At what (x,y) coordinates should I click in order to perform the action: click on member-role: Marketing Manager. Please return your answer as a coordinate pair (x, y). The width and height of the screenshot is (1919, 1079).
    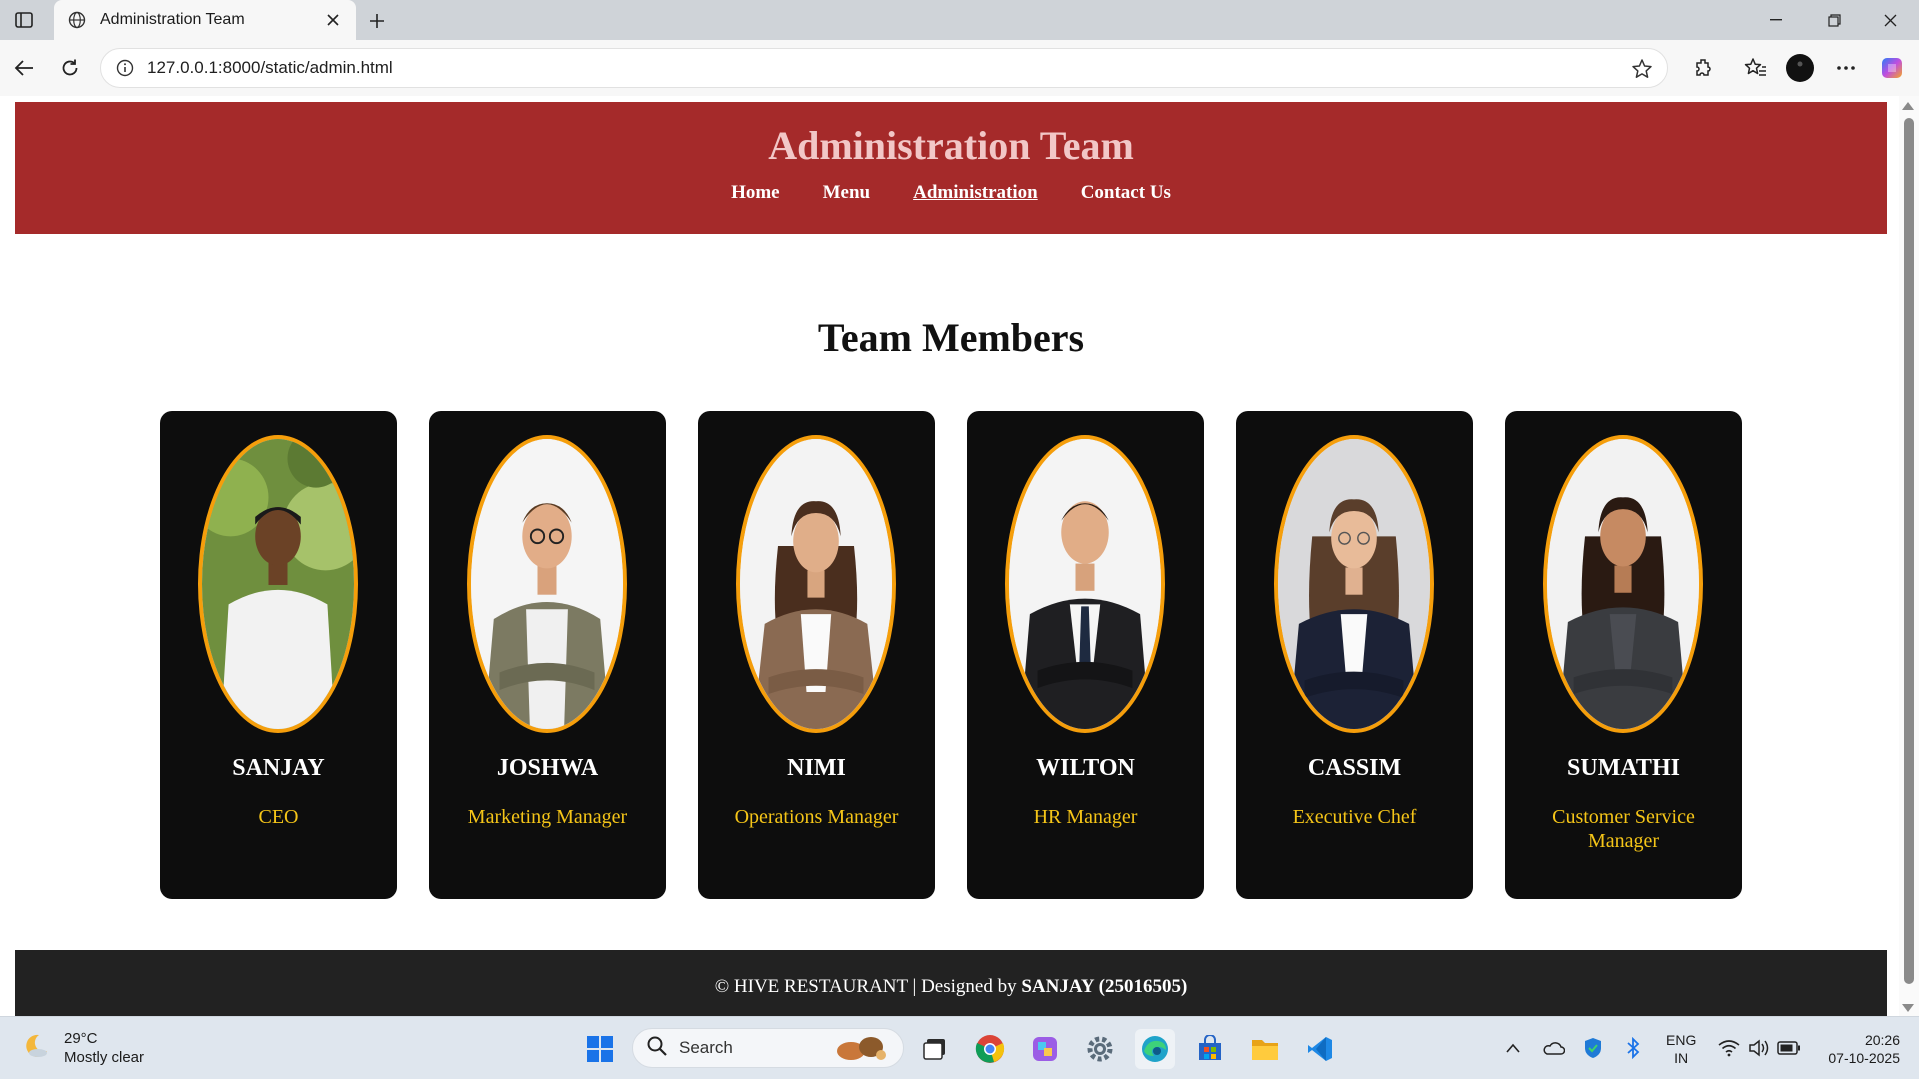
    Looking at the image, I should click on (547, 817).